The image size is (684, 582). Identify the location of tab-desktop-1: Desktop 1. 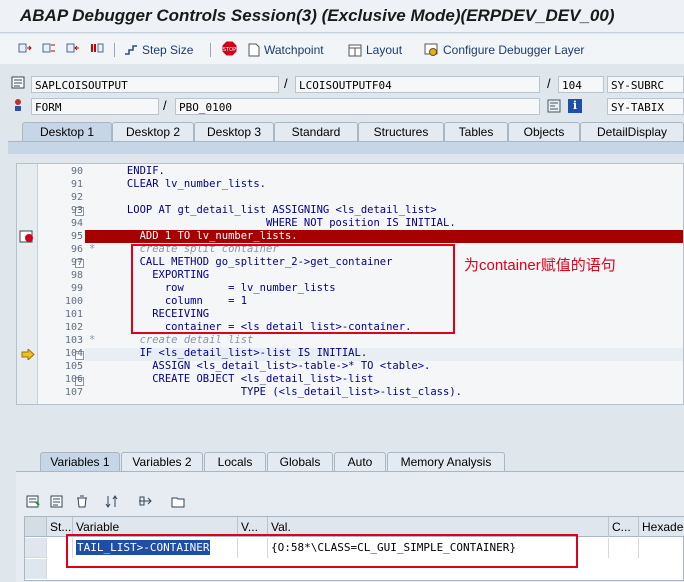
(67, 131).